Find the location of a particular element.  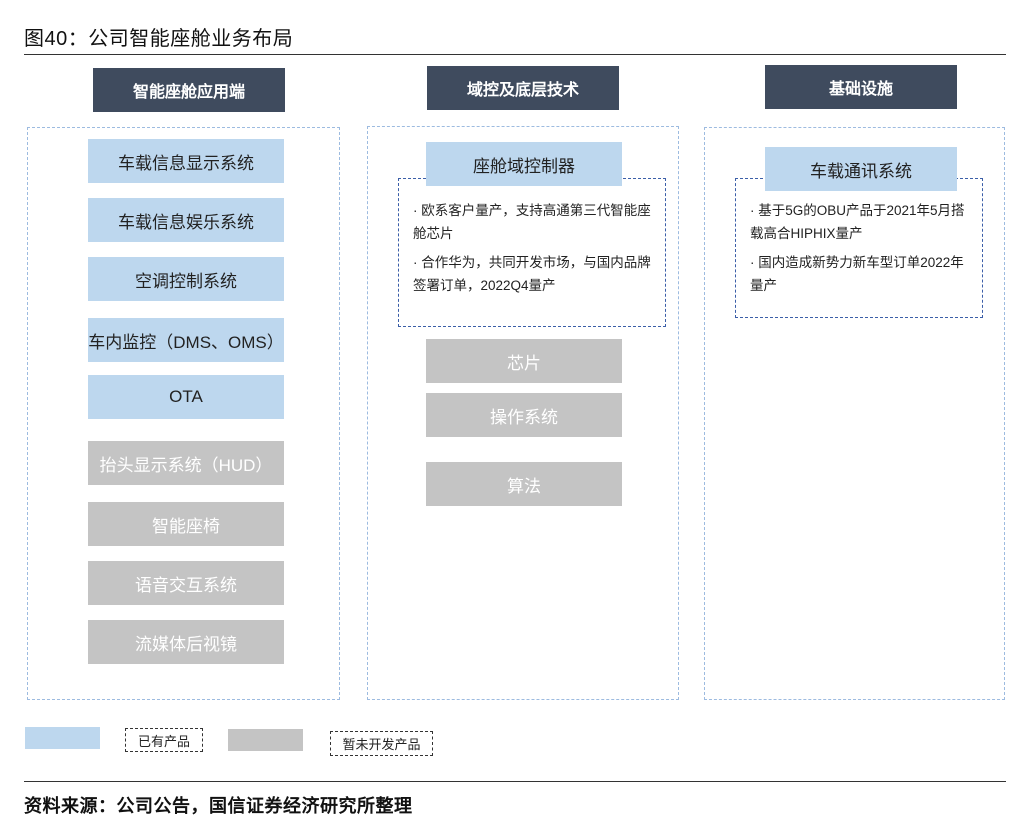

comm-note-1: · 基于5G的OBU产品于2021年5月搭载高合HIPHIX量产 is located at coordinates (857, 222).